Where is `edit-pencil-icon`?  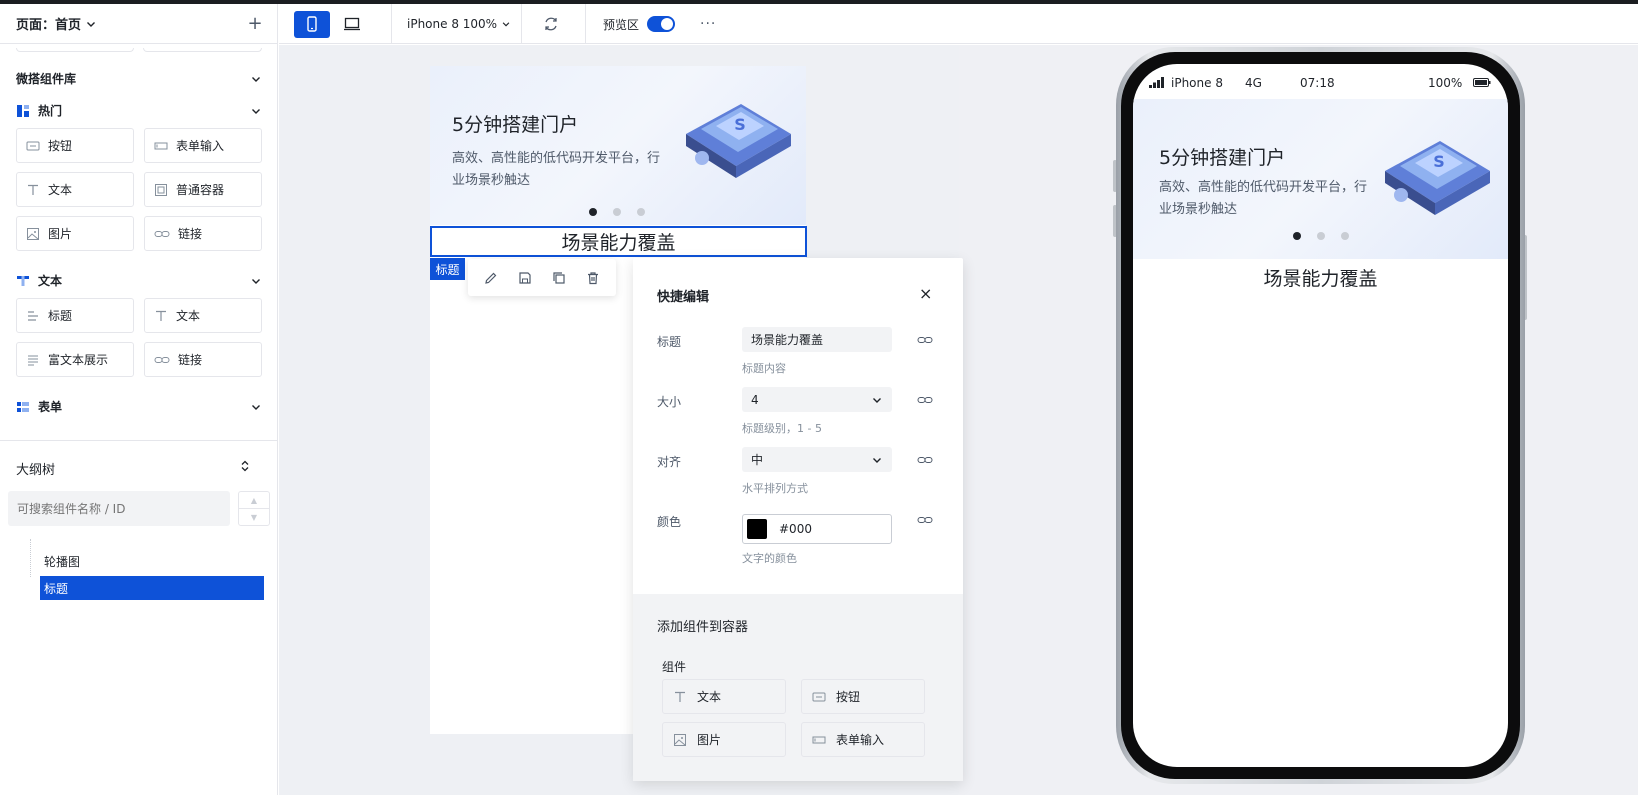 edit-pencil-icon is located at coordinates (491, 278).